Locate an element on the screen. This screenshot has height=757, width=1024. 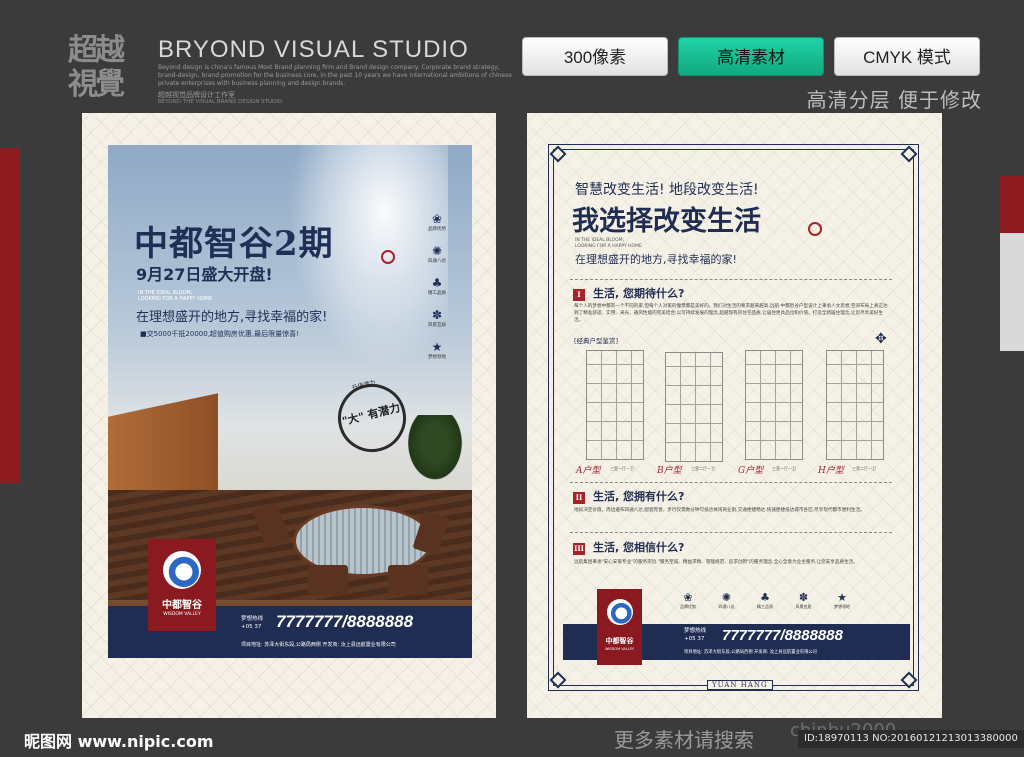
right-address: 项目地址: 苏泽大街东段,公路局西侧 开发商: 汝上县远航置业有限公司 is located at coordinates (750, 652).